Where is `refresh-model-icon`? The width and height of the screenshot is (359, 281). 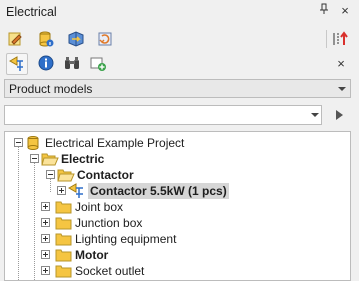
refresh-model-icon is located at coordinates (106, 39).